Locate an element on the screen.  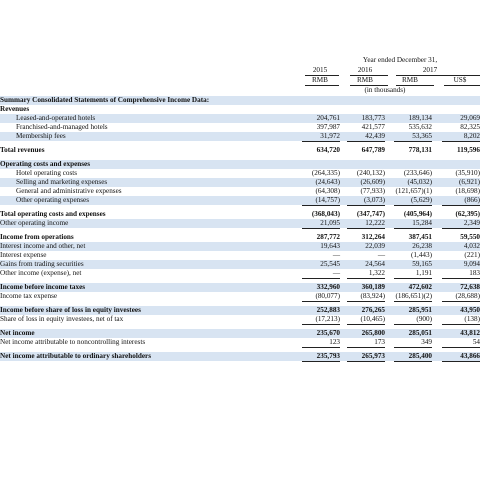
row-value: 119,596 is located at coordinates (468, 150).